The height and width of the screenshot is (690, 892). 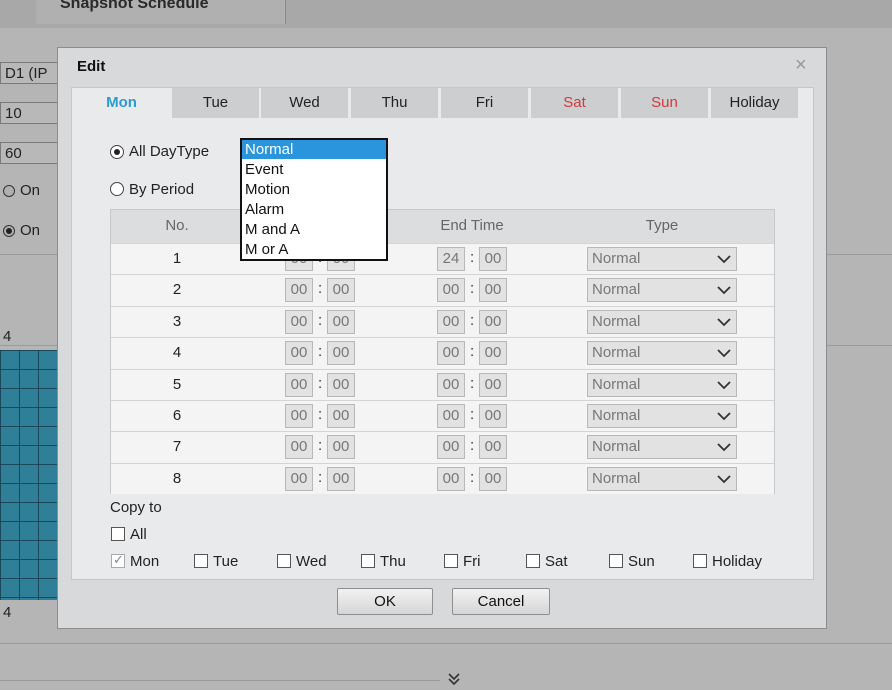 I want to click on copy-mon-label: Mon, so click(x=145, y=561).